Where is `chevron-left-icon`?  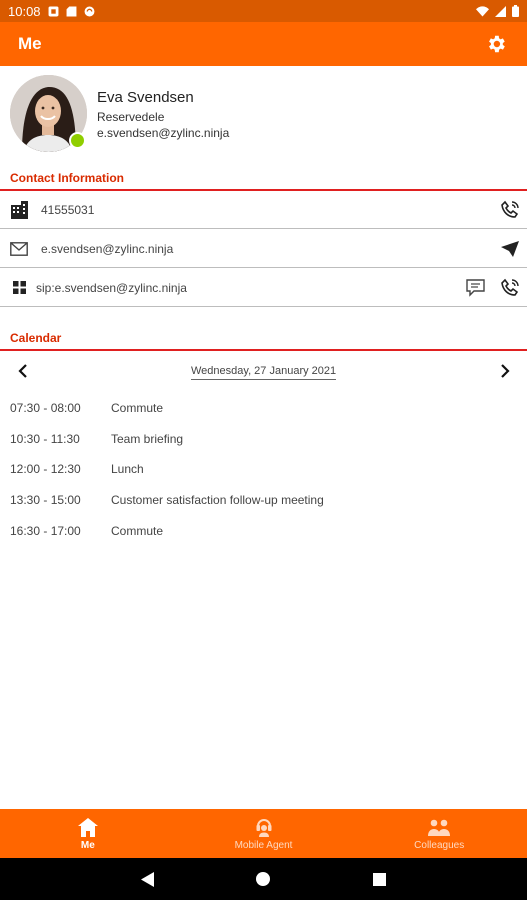
chevron-left-icon is located at coordinates (22, 371).